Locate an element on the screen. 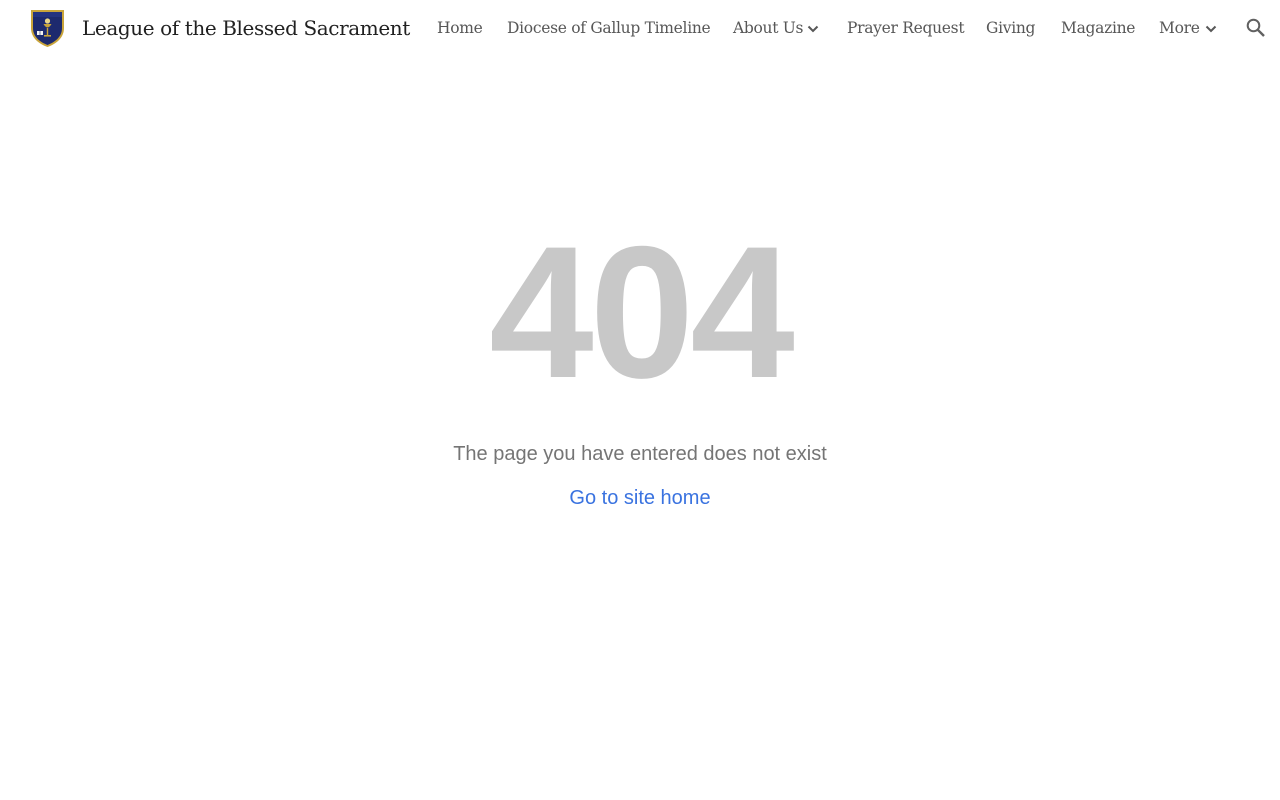 The image size is (1280, 800). nav-item-about-us: About Us is located at coordinates (768, 28).